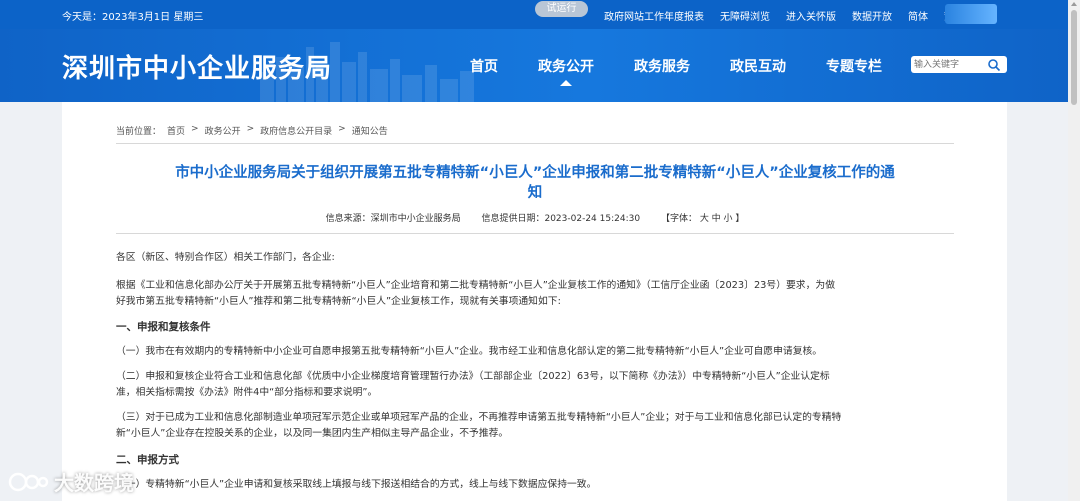 This screenshot has height=501, width=1080. What do you see at coordinates (949, 64) in the screenshot?
I see `search-input` at bounding box center [949, 64].